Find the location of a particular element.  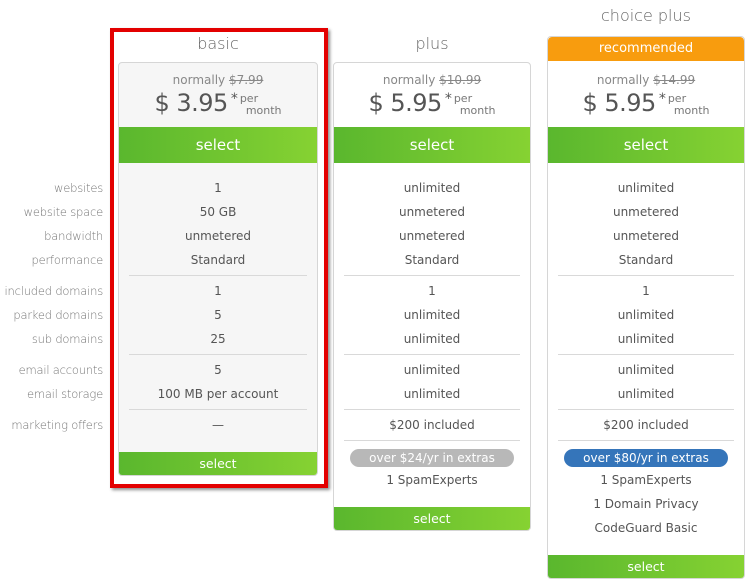

label-parked-domains: parked domains is located at coordinates (58, 315).